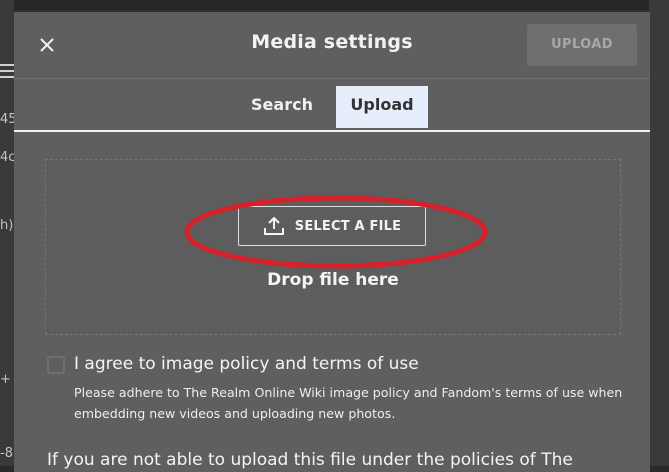 This screenshot has width=669, height=472. Describe the element at coordinates (7, 225) in the screenshot. I see `background-text-fragment: h)` at that location.